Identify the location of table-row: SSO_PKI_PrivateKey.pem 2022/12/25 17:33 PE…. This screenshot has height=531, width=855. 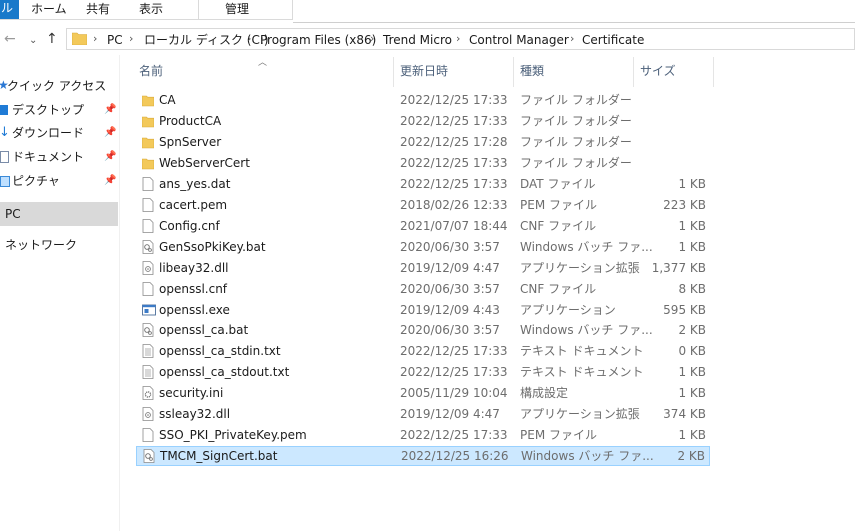
(423, 435).